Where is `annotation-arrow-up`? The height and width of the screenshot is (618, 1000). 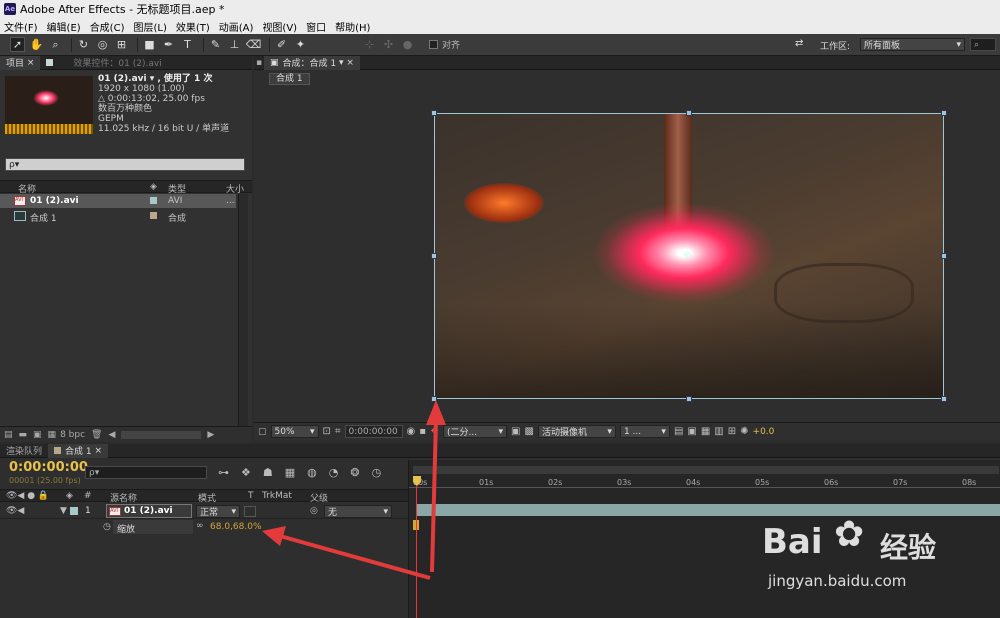 annotation-arrow-up is located at coordinates (434, 496).